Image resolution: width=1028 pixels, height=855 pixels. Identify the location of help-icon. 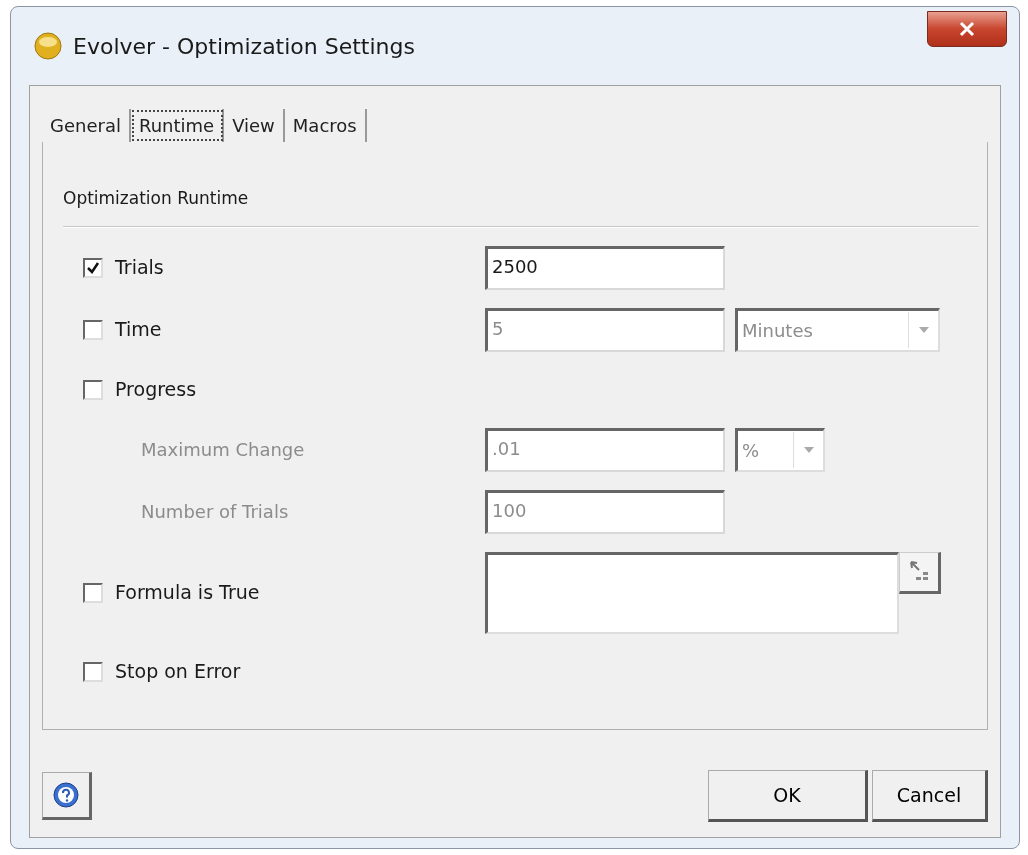
(66, 795).